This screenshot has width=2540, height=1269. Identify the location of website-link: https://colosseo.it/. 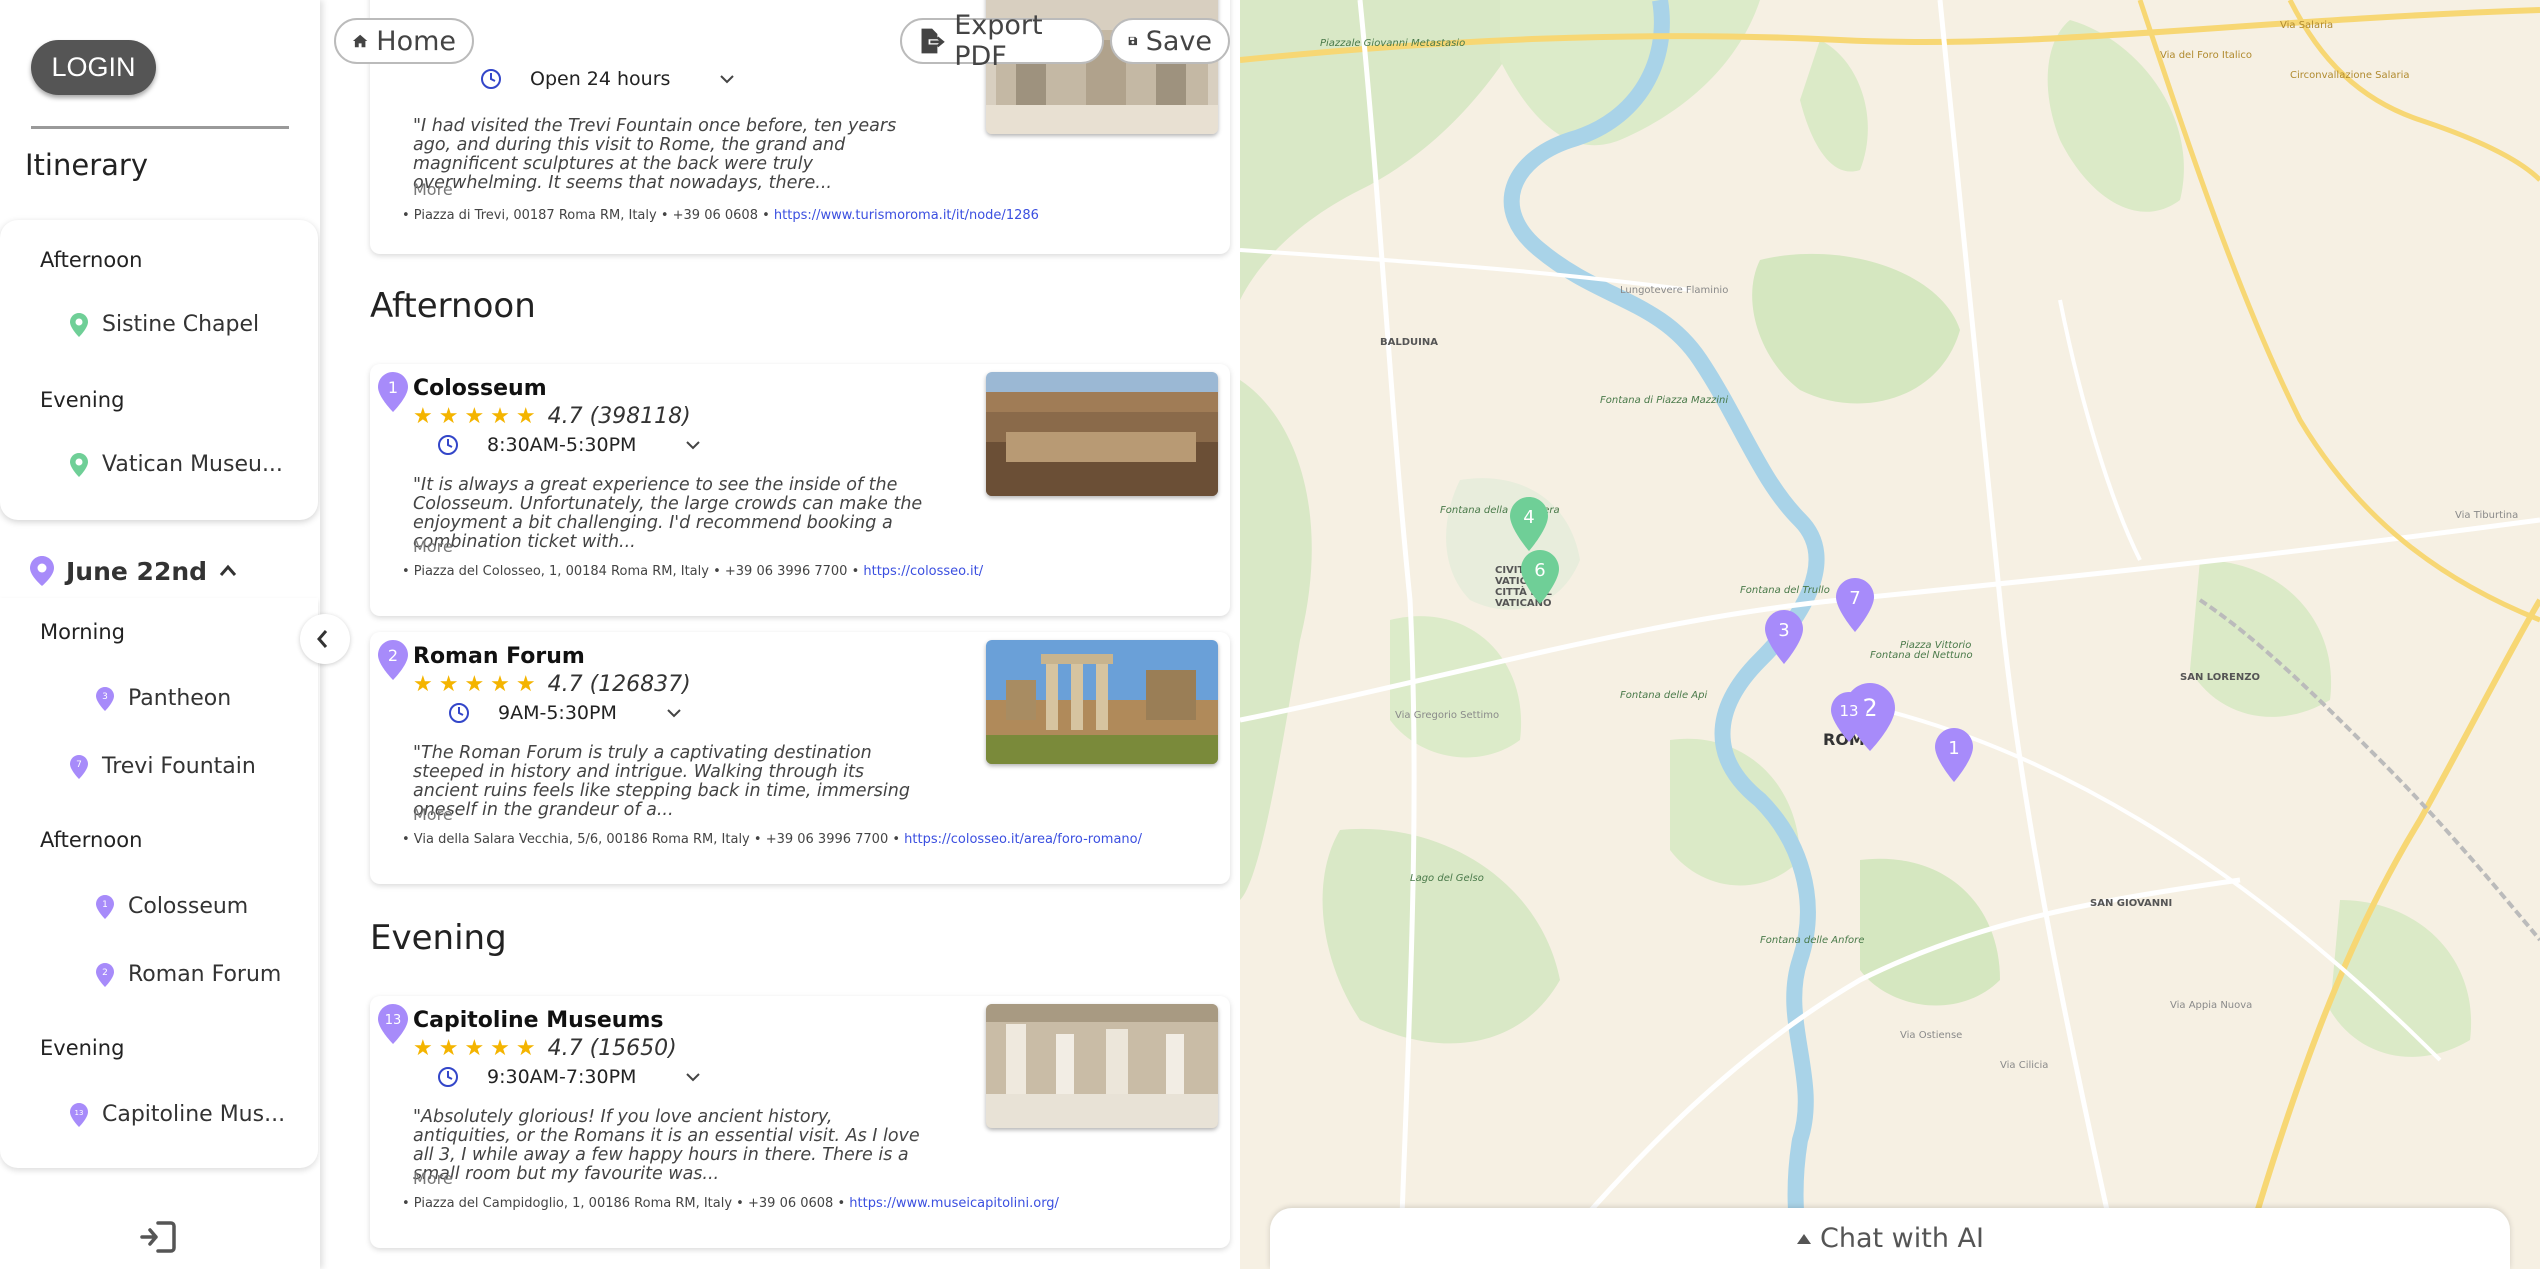
(923, 571).